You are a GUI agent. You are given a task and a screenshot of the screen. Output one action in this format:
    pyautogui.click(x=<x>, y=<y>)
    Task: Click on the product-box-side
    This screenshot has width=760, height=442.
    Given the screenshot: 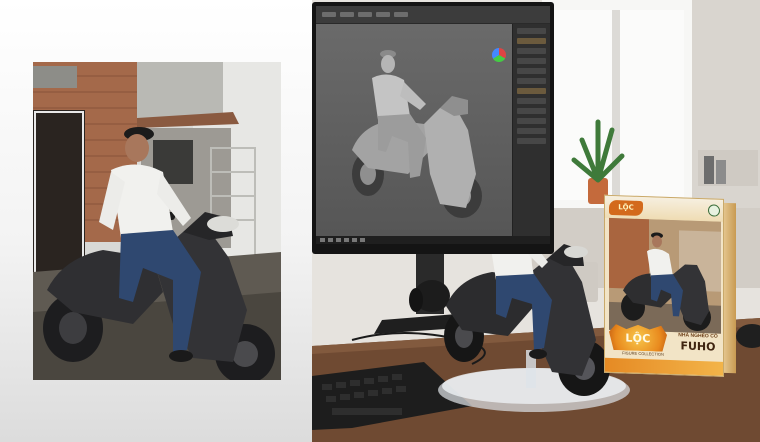 What is the action you would take?
    pyautogui.click(x=730, y=288)
    